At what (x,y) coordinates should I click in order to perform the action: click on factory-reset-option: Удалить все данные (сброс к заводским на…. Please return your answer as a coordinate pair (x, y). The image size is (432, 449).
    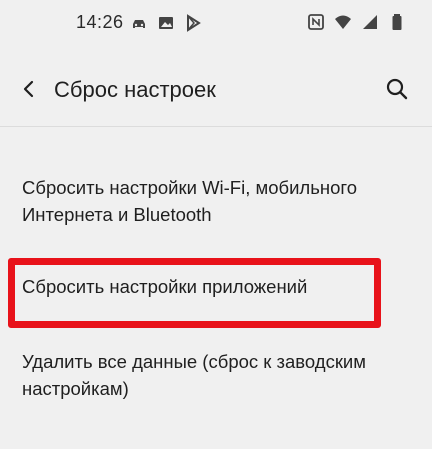
    Looking at the image, I should click on (217, 375).